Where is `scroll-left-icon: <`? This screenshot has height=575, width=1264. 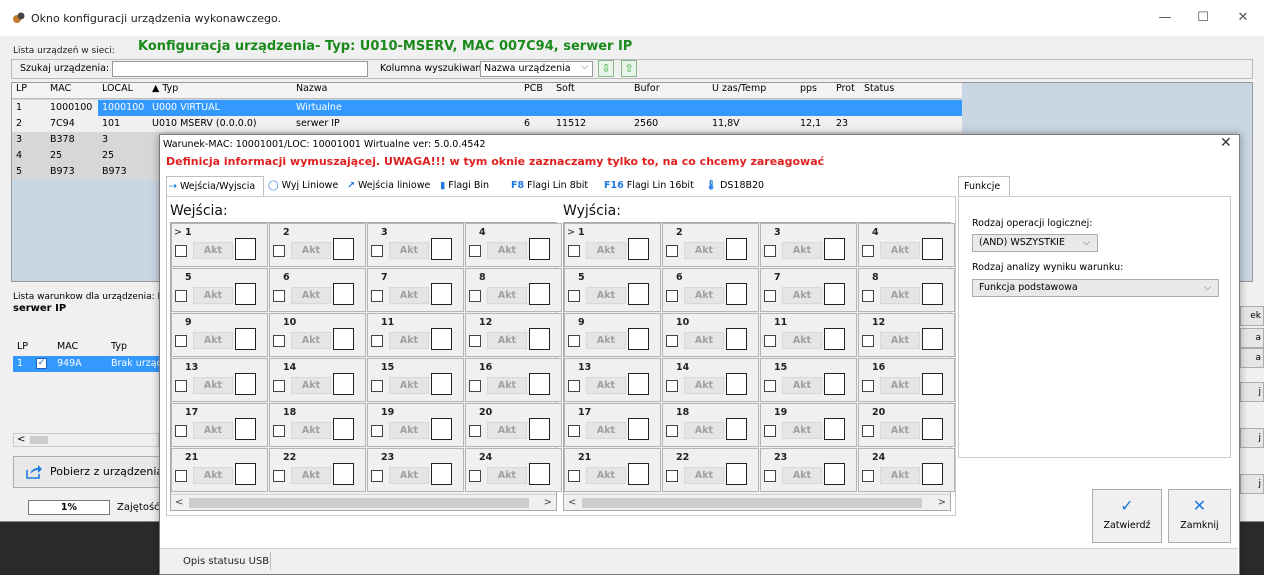
scroll-left-icon: < is located at coordinates (572, 503).